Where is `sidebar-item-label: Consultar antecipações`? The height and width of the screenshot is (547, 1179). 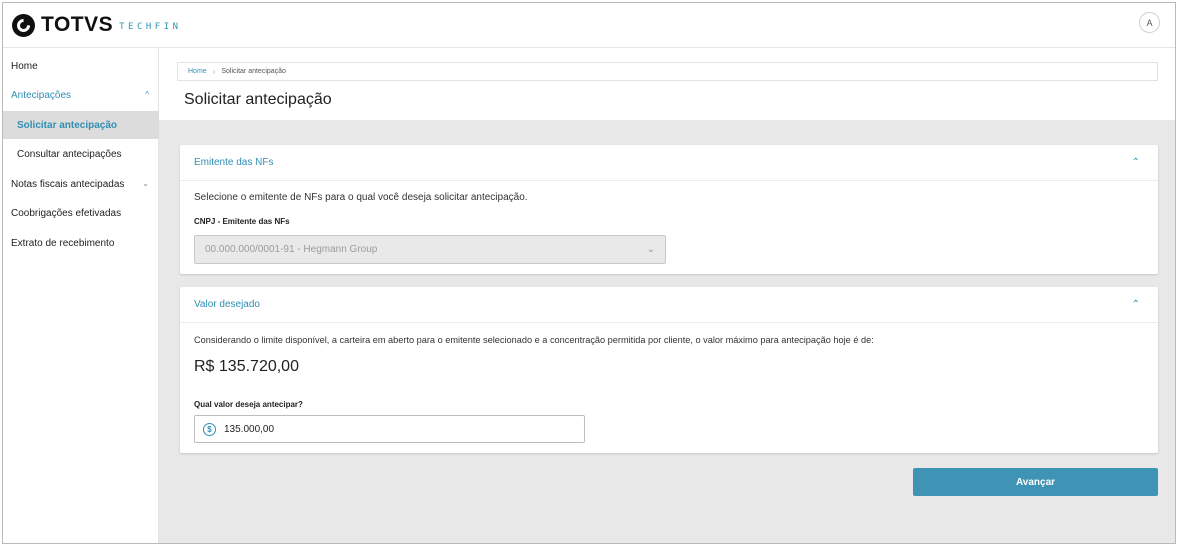 sidebar-item-label: Consultar antecipações is located at coordinates (69, 154).